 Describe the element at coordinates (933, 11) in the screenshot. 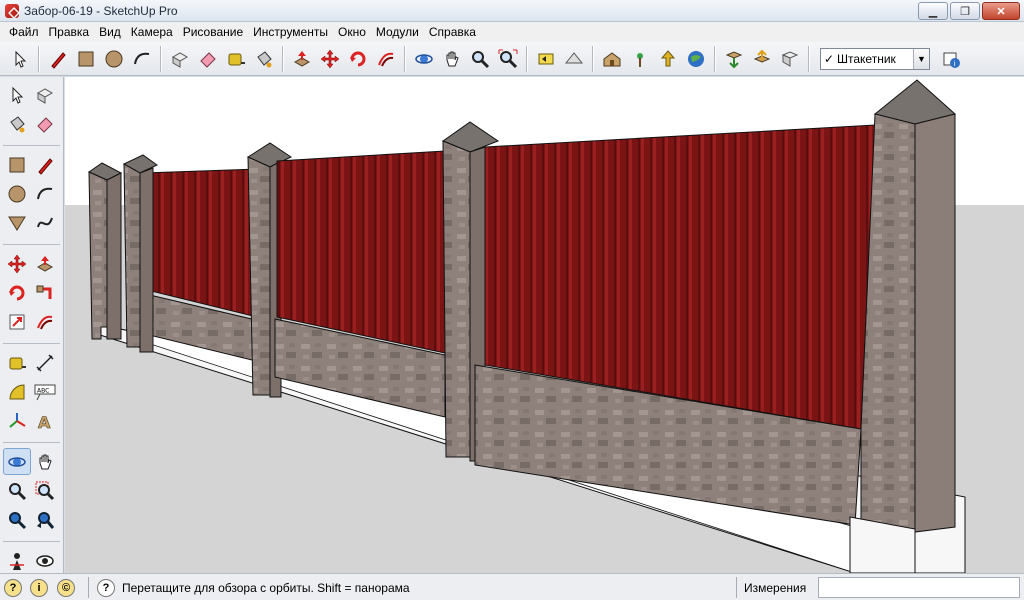

I see `minimize-button: ▁` at that location.